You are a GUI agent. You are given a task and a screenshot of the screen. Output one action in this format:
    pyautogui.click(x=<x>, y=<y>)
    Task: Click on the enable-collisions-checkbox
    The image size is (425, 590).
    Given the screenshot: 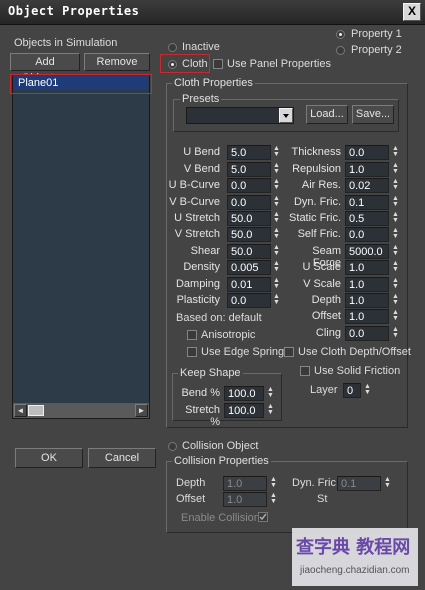 What is the action you would take?
    pyautogui.click(x=263, y=517)
    